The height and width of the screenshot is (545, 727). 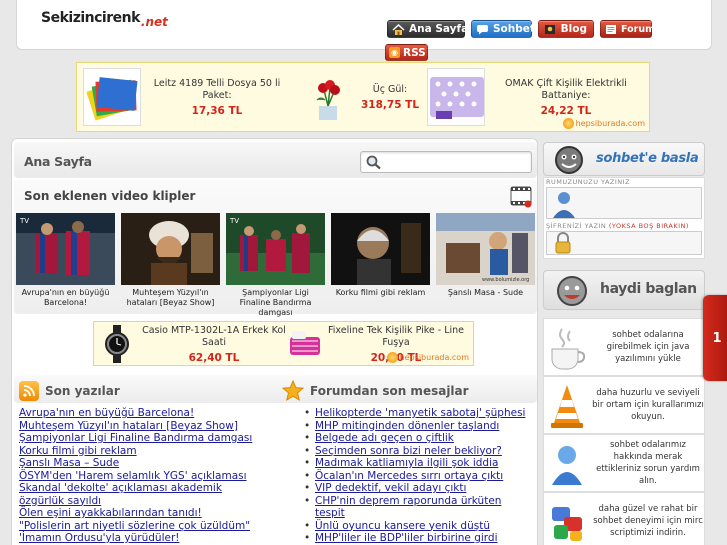 What do you see at coordinates (420, 413) in the screenshot?
I see `forum-link: Helikopterde 'manyetik sabotaj' şüphesi` at bounding box center [420, 413].